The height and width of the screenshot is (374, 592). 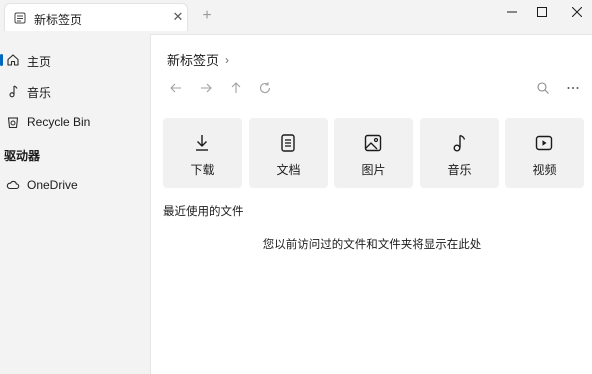 What do you see at coordinates (1, 60) in the screenshot?
I see `selection-indicator` at bounding box center [1, 60].